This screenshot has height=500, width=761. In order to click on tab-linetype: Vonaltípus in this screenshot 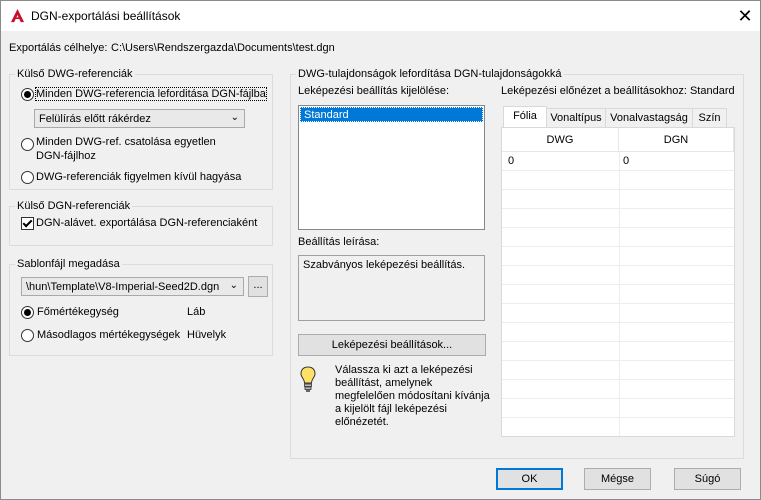, I will do `click(576, 118)`.